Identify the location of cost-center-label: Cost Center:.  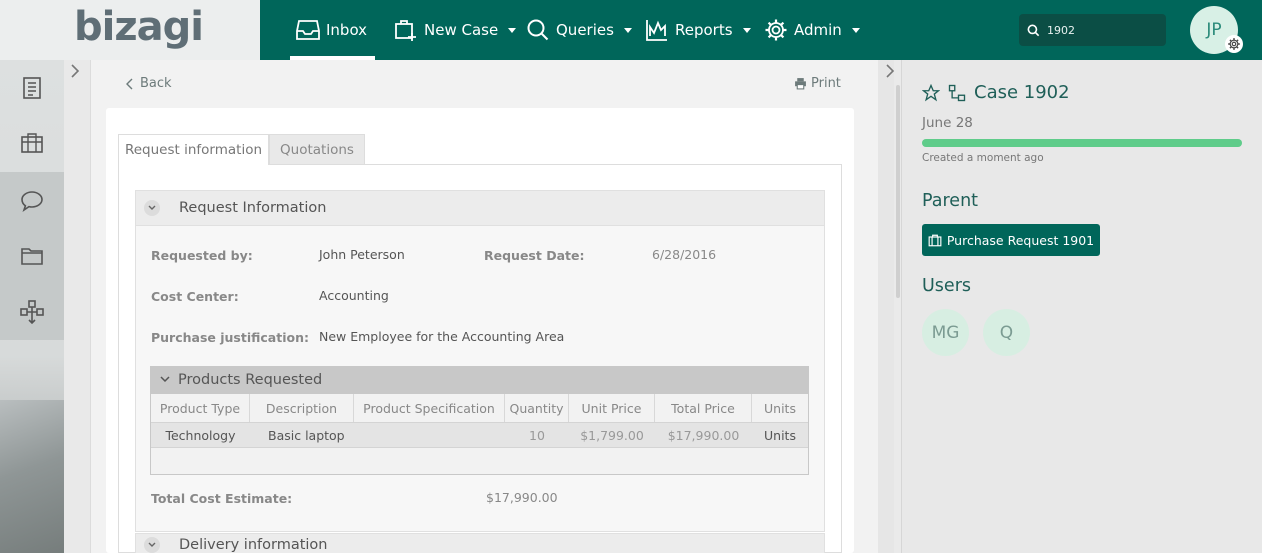
(195, 296).